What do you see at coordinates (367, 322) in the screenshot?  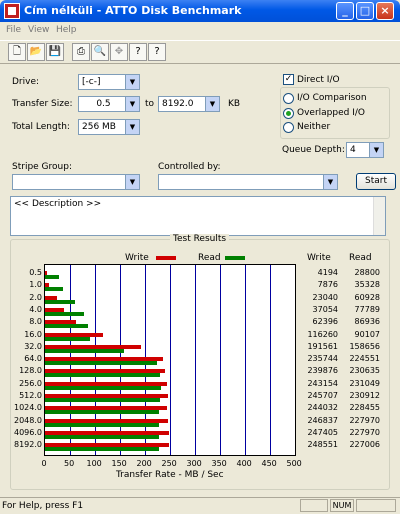 I see `read-value: 86936` at bounding box center [367, 322].